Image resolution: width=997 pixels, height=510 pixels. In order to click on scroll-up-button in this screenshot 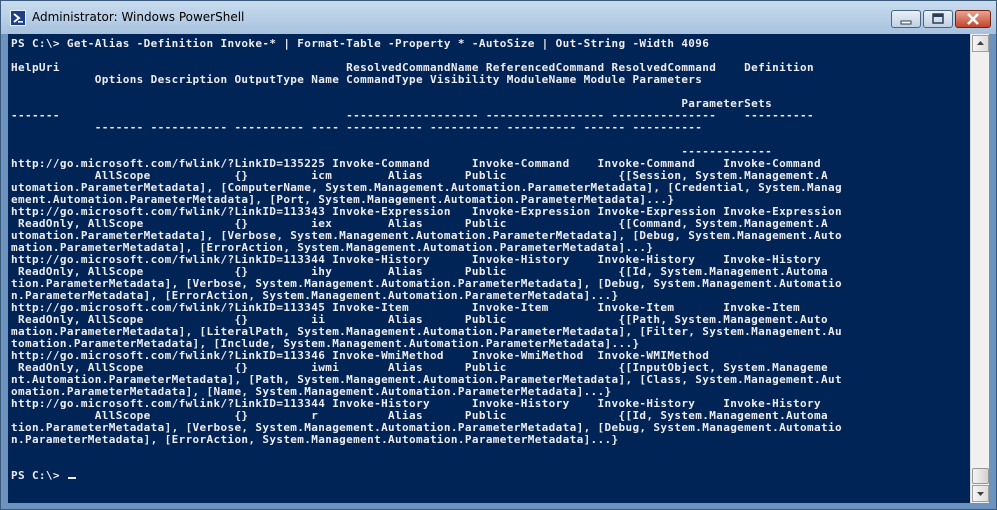, I will do `click(980, 43)`.